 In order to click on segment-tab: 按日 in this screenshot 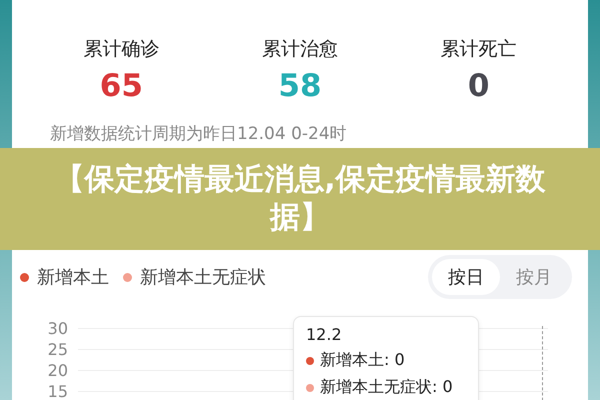, I will do `click(466, 277)`.